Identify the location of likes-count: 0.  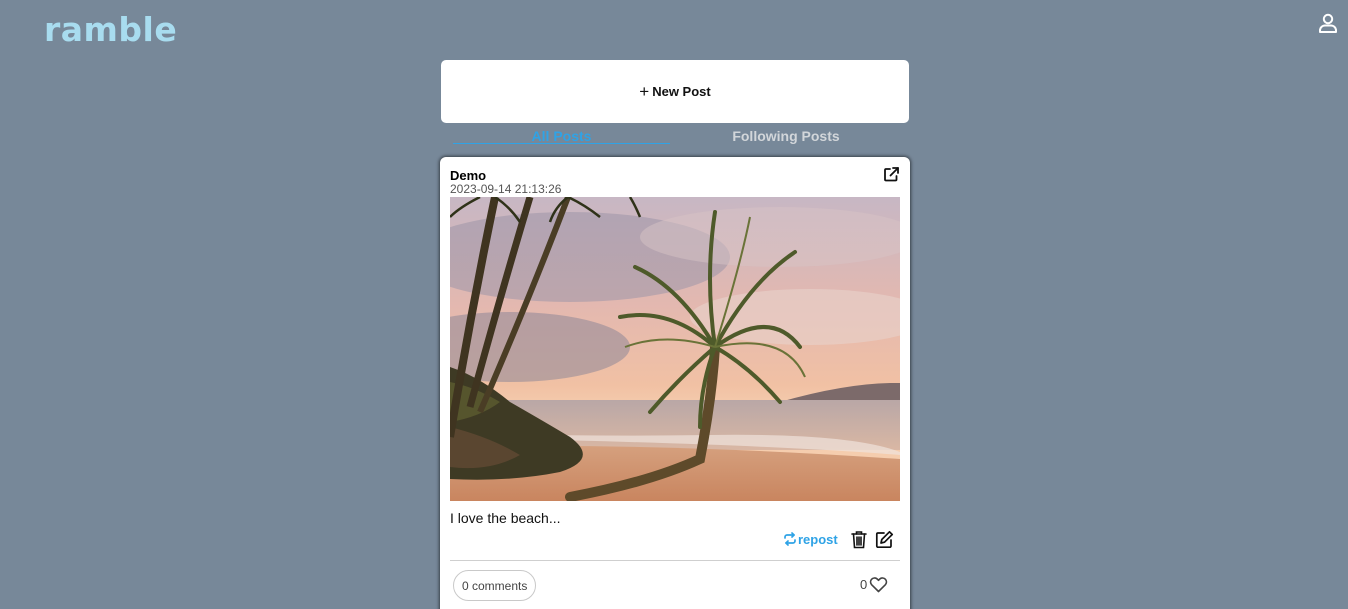
(864, 584).